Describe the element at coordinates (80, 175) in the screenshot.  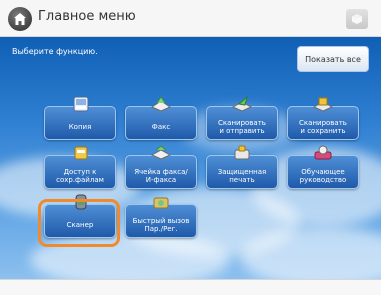
I see `function-label: Доступ к сохр.файлам` at that location.